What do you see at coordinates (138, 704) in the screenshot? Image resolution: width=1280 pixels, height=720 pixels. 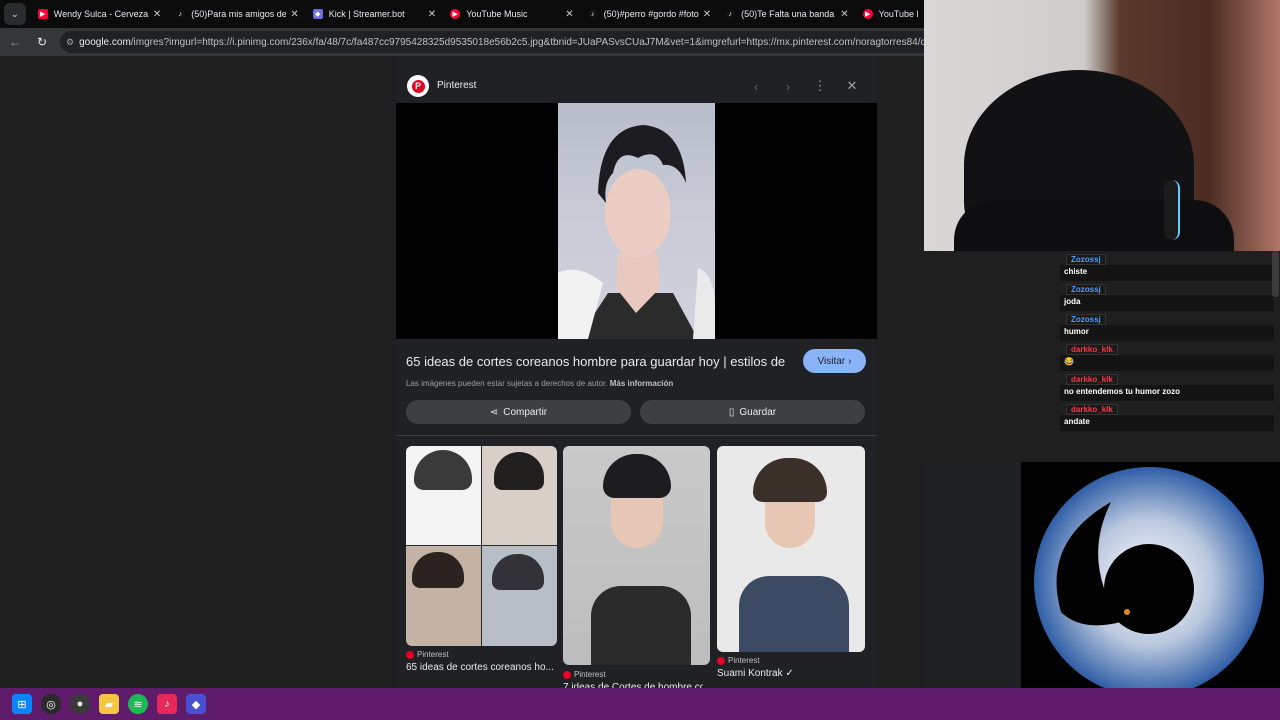 I see `spotify-icon: ≋` at bounding box center [138, 704].